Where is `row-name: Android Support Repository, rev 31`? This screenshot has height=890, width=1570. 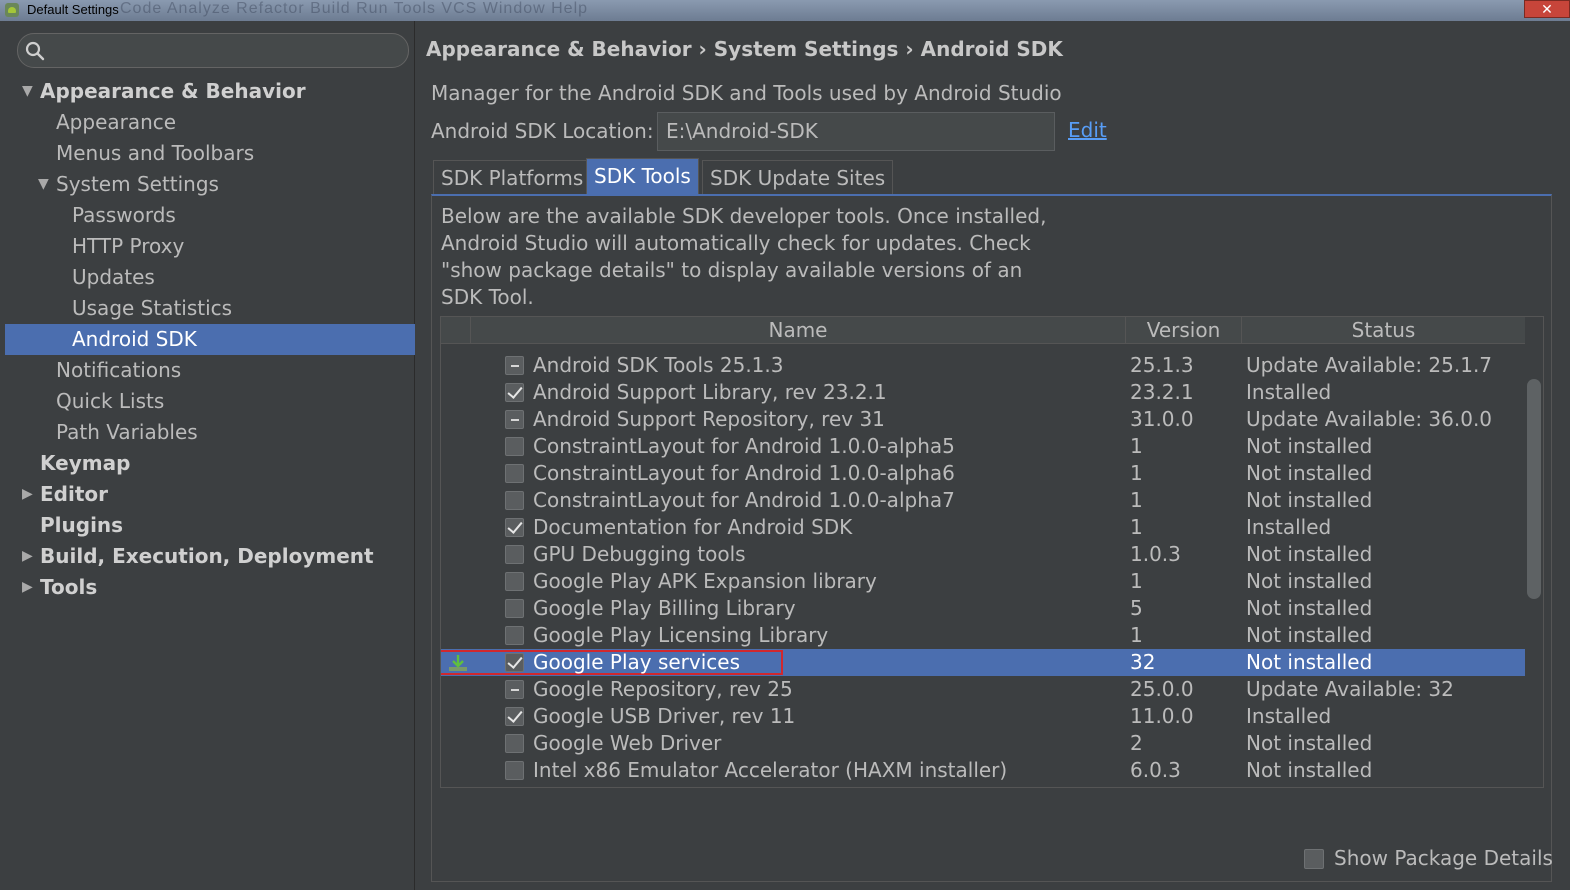
row-name: Android Support Repository, rev 31 is located at coordinates (709, 419).